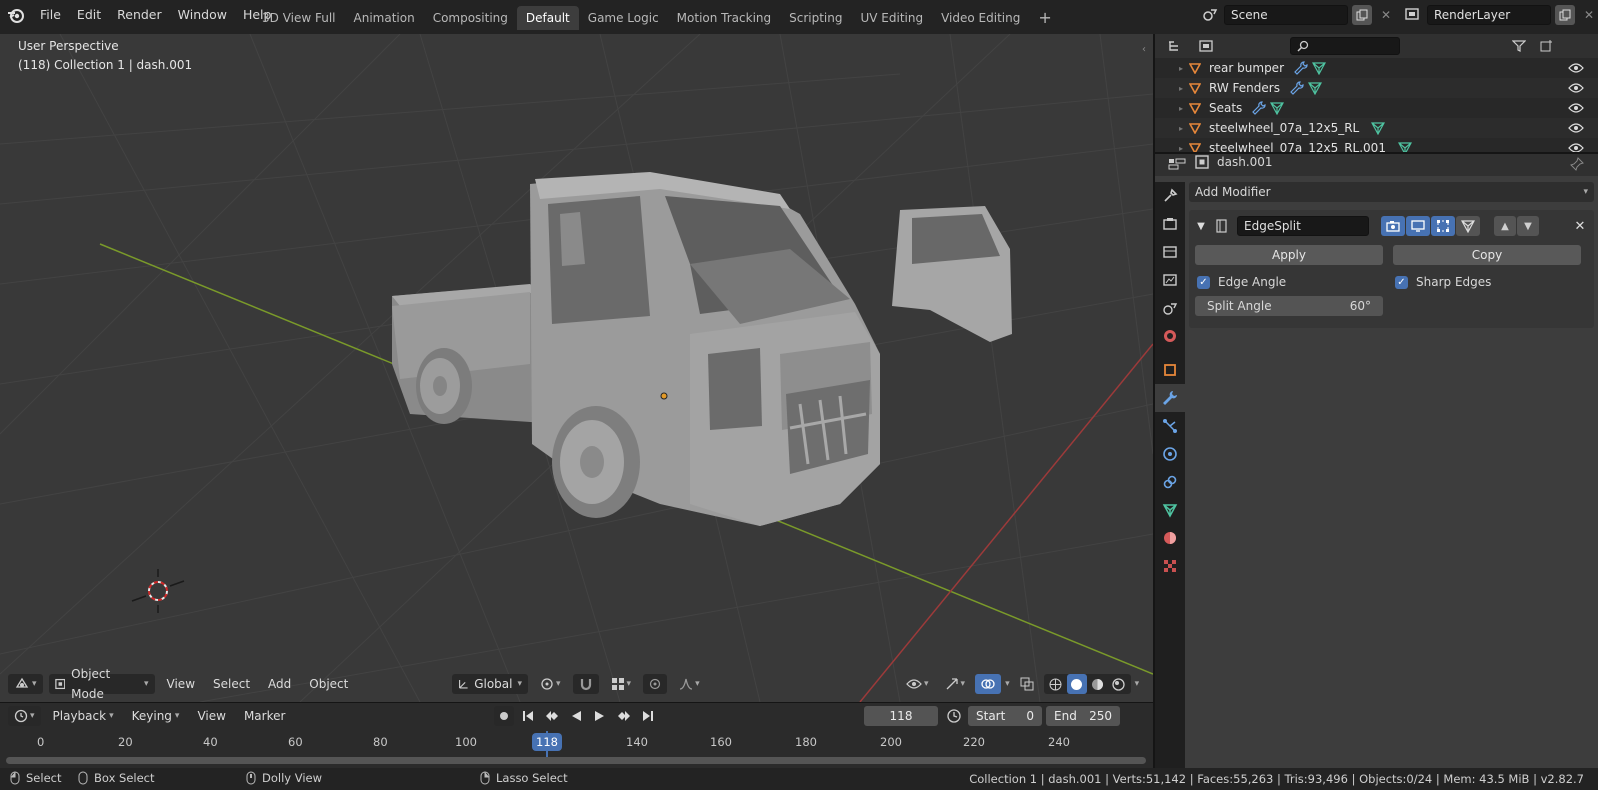 This screenshot has height=790, width=1598. What do you see at coordinates (1487, 255) in the screenshot?
I see `copy-button: Copy` at bounding box center [1487, 255].